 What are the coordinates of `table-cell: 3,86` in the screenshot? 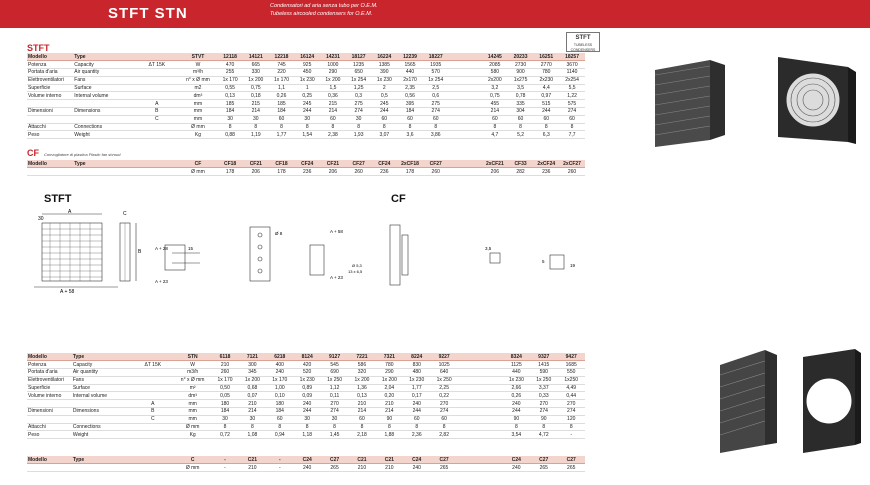 It's located at (435, 135).